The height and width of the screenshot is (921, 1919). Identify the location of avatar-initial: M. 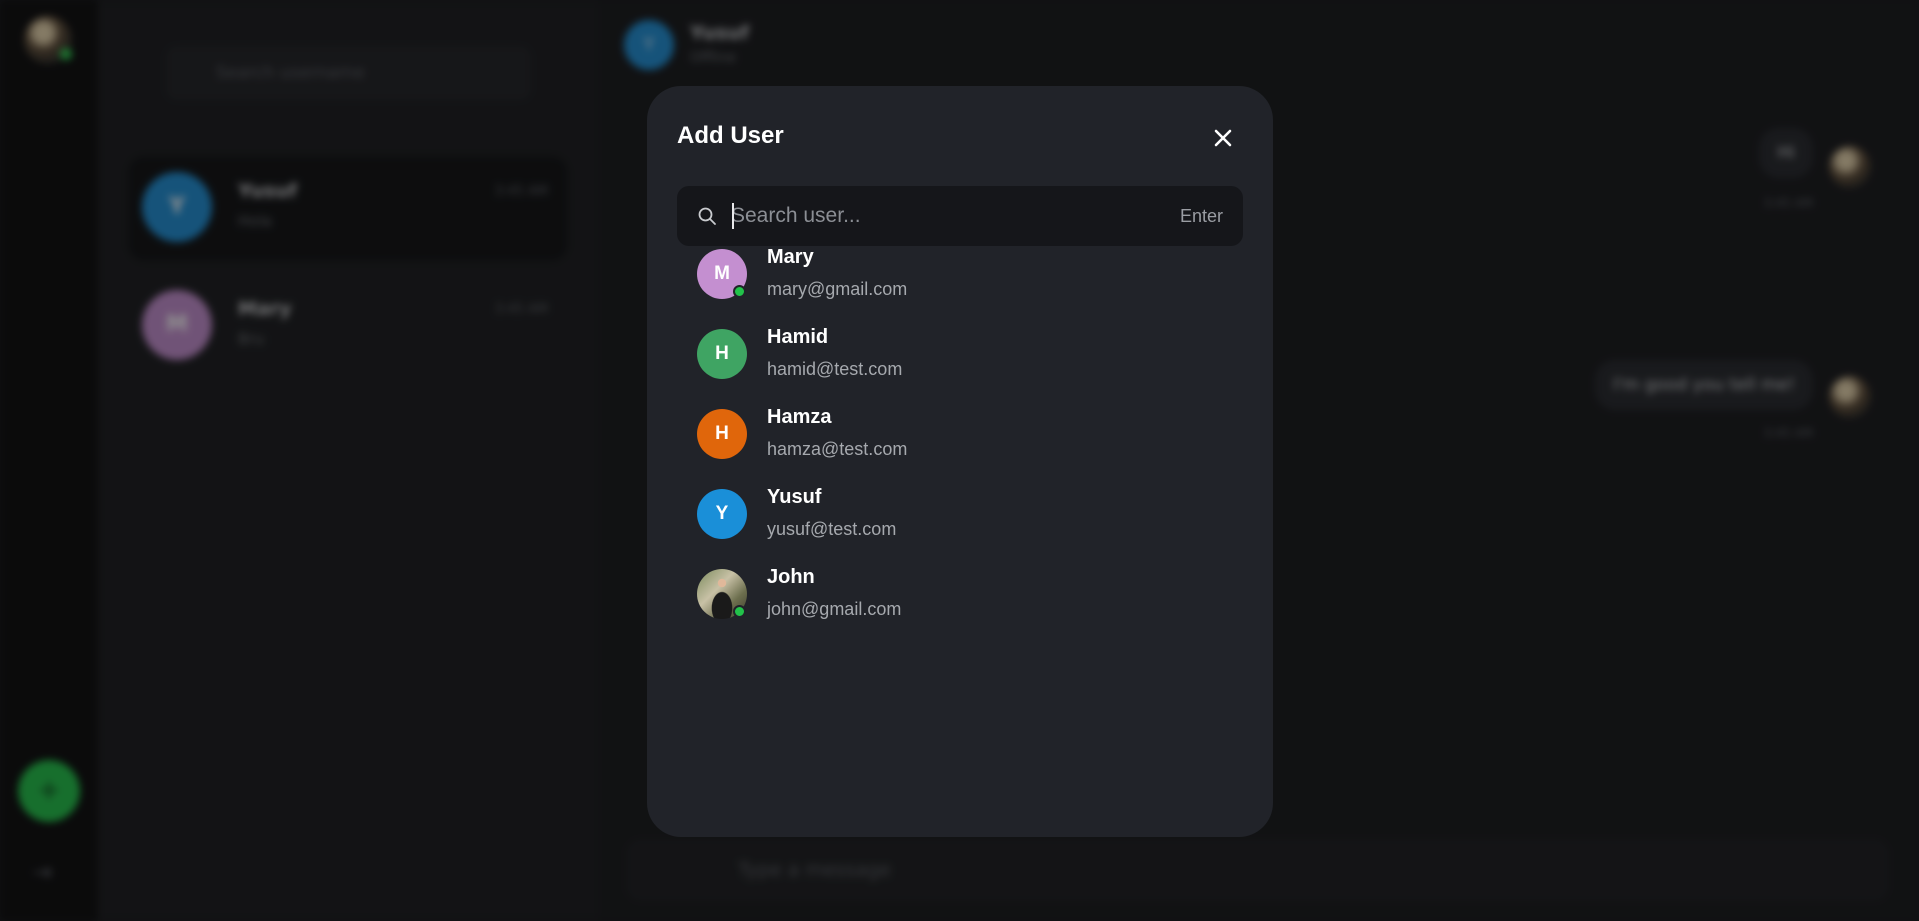
(722, 273).